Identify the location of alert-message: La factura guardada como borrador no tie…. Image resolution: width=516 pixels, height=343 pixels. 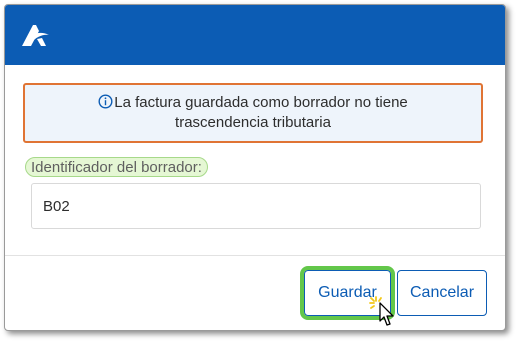
(253, 113).